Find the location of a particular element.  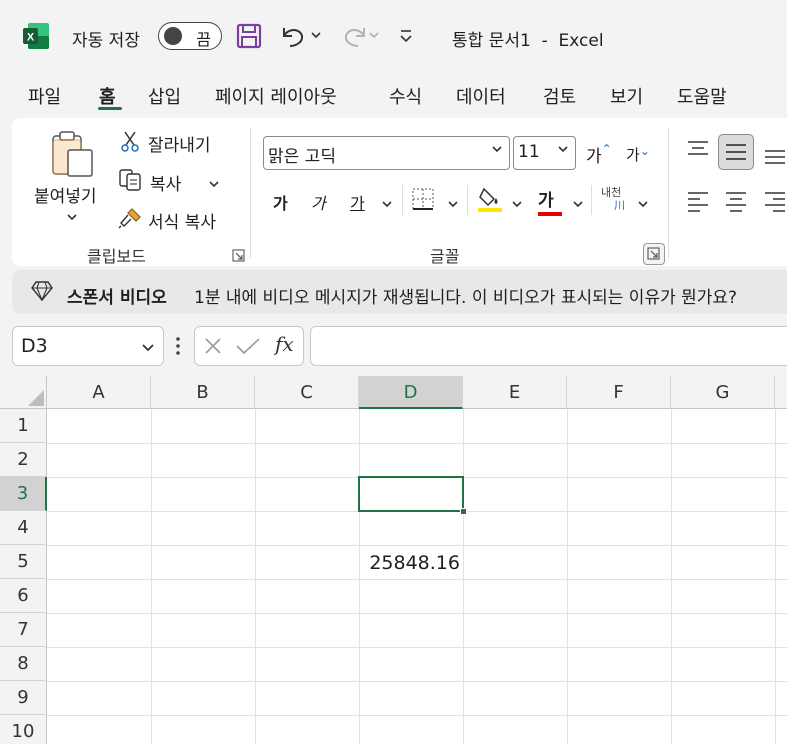

row-header-5: 5 is located at coordinates (23, 562).